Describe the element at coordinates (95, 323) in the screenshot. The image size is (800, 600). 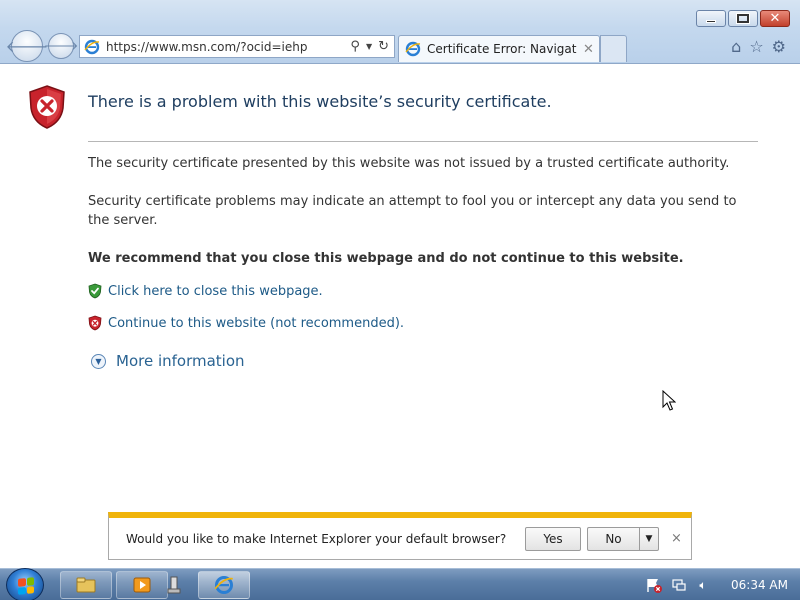
I see `red-shield-icon` at that location.